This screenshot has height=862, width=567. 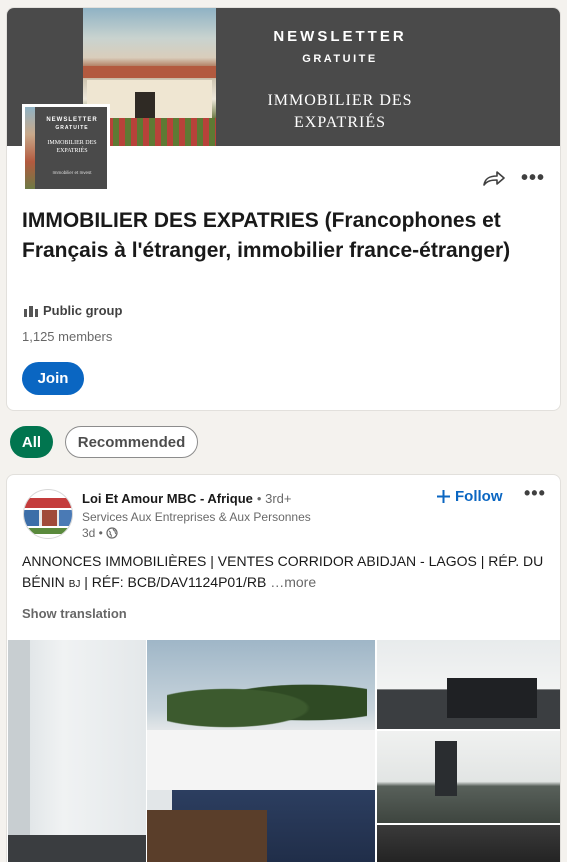 I want to click on post-author: Loi Et Amour MBC - Afrique • 3rd+, so click(x=186, y=498).